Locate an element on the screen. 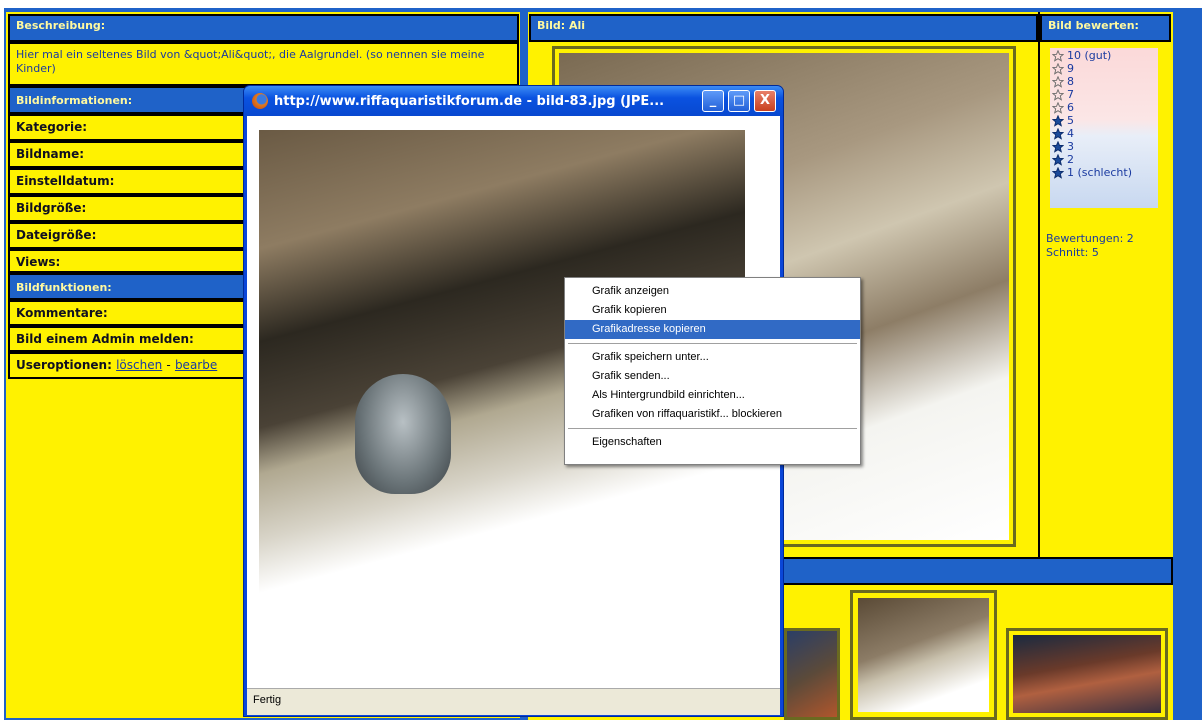  rating-label: 3 is located at coordinates (1070, 146).